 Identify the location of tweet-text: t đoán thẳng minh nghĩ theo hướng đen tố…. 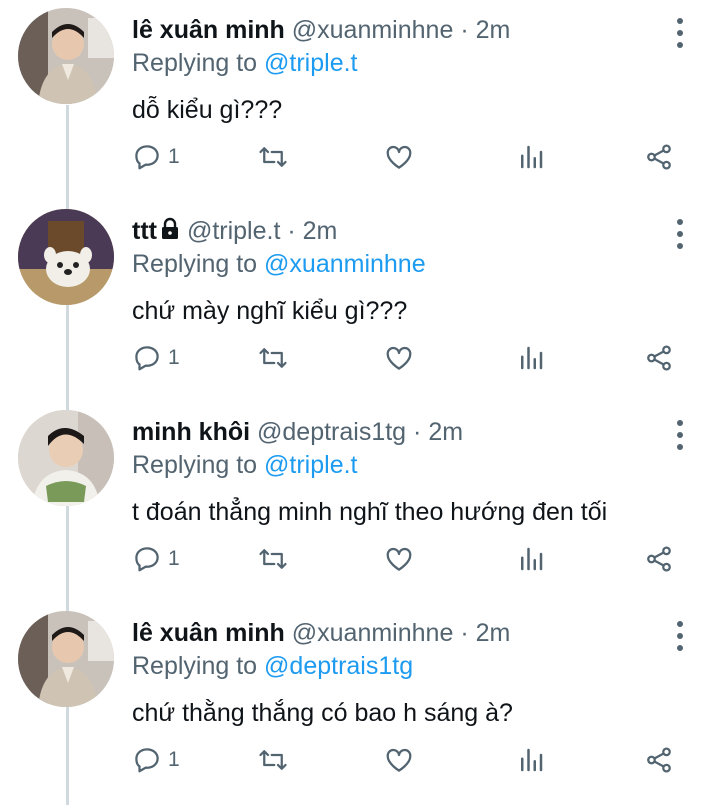
(370, 512).